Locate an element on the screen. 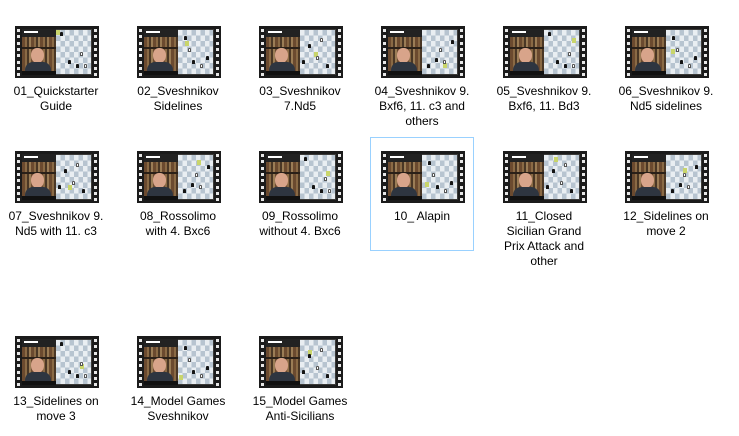 Image resolution: width=739 pixels, height=436 pixels. file-item: 04_Sveshnikov 9. Bxf6, 11. c3 and others is located at coordinates (422, 70).